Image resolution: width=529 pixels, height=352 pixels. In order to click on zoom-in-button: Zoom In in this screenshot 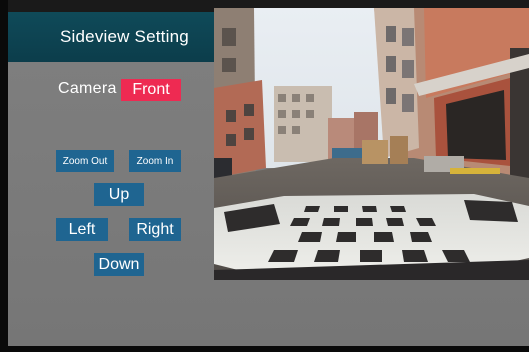, I will do `click(155, 161)`.